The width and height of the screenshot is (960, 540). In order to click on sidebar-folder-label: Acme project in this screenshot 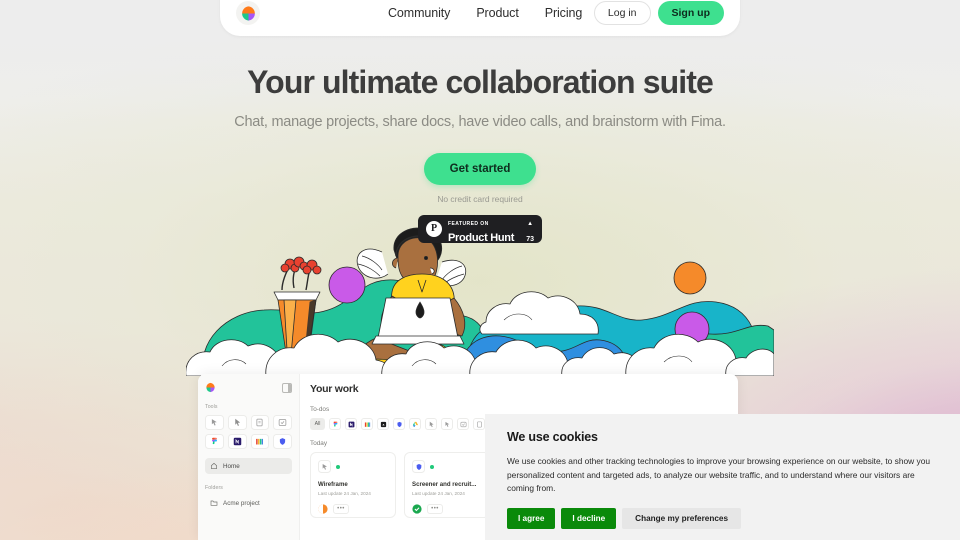, I will do `click(241, 503)`.